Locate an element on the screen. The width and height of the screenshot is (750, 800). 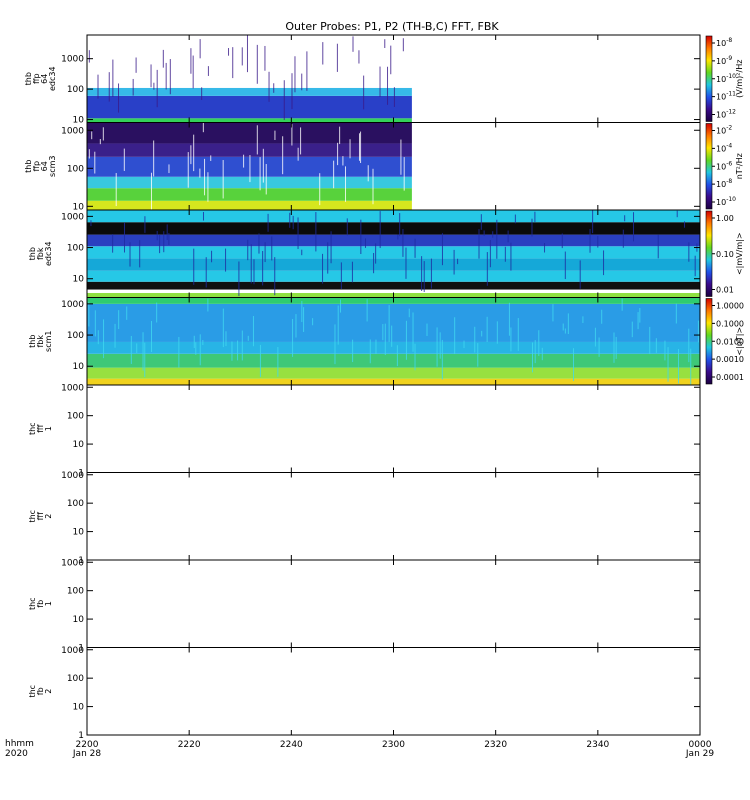
colorbar-label: <|mV/m|> is located at coordinates (739, 253).